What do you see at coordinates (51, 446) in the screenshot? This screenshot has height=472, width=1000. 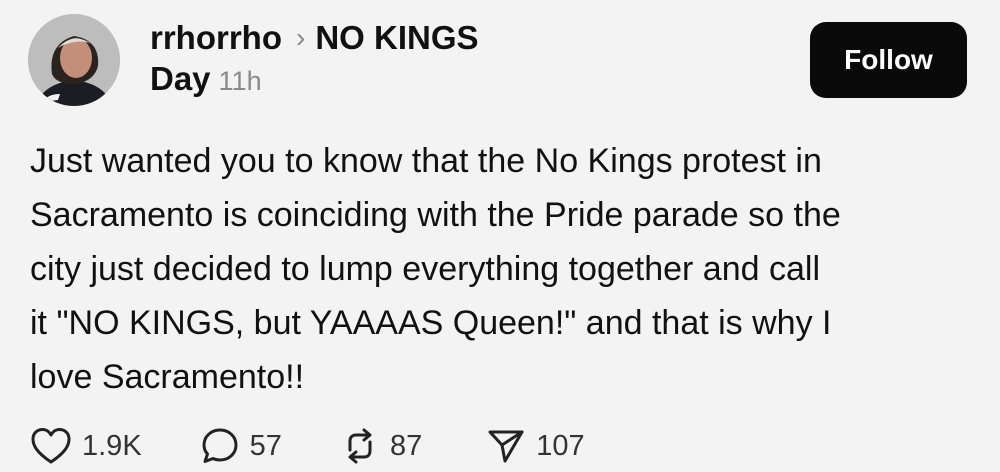 I see `heart-icon` at bounding box center [51, 446].